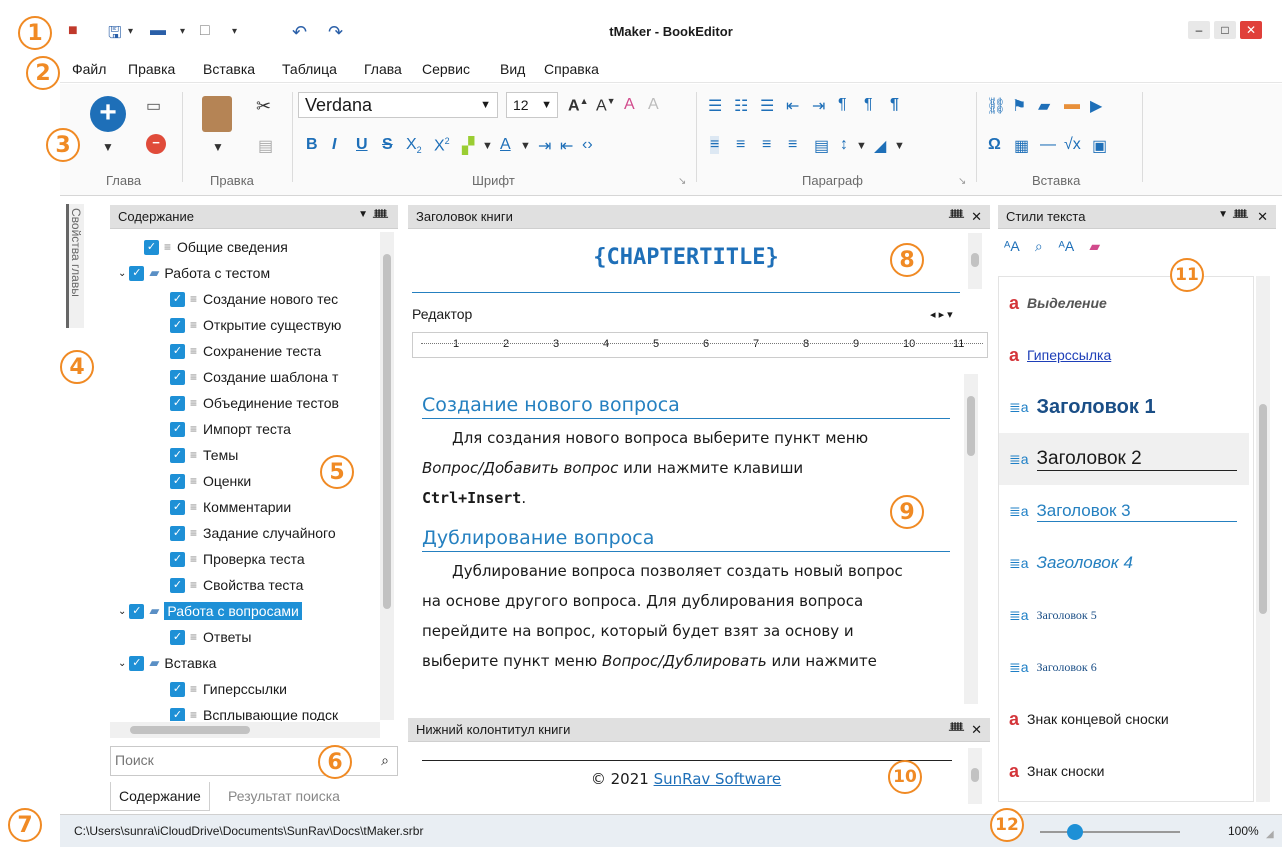 The image size is (1282, 847). Describe the element at coordinates (398, 105) in the screenshot. I see `font-name-select: Verdana ▼` at that location.